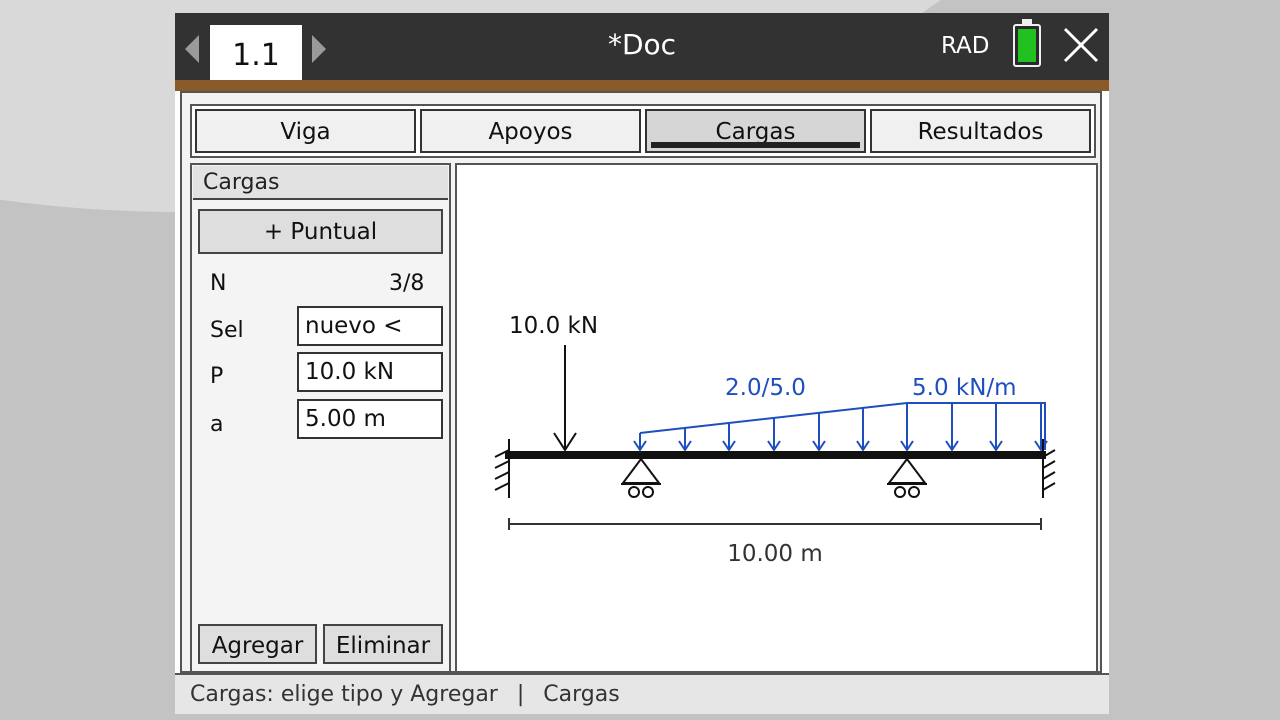 This screenshot has height=720, width=1280. Describe the element at coordinates (217, 424) in the screenshot. I see `a-label: a` at that location.